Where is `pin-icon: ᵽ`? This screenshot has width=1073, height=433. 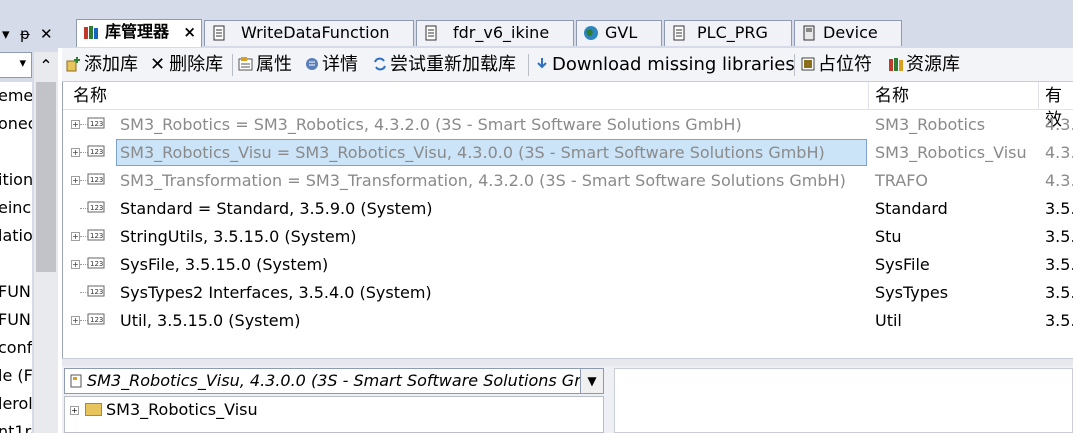
pin-icon: ᵽ is located at coordinates (25, 34).